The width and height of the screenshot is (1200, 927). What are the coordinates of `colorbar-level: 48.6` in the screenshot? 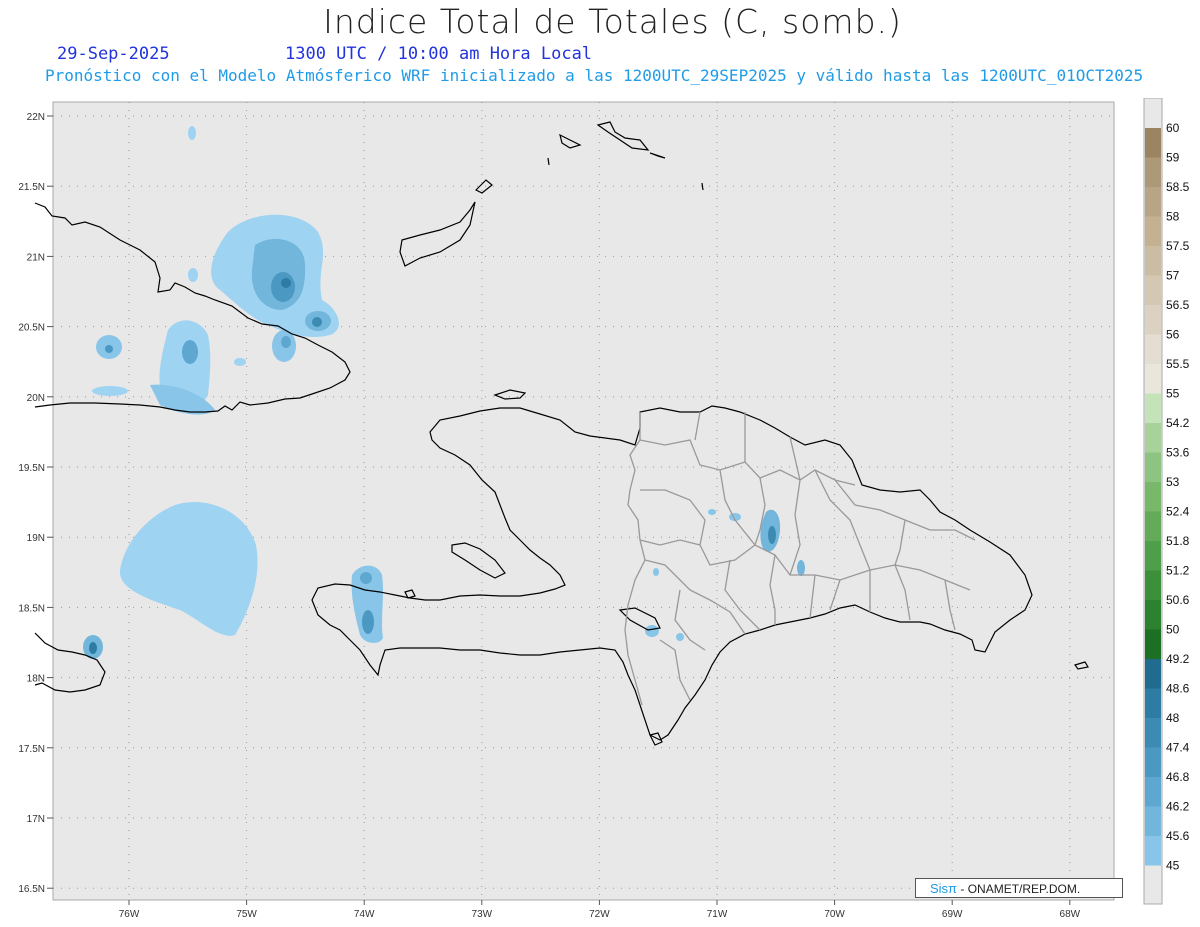 It's located at (1178, 689).